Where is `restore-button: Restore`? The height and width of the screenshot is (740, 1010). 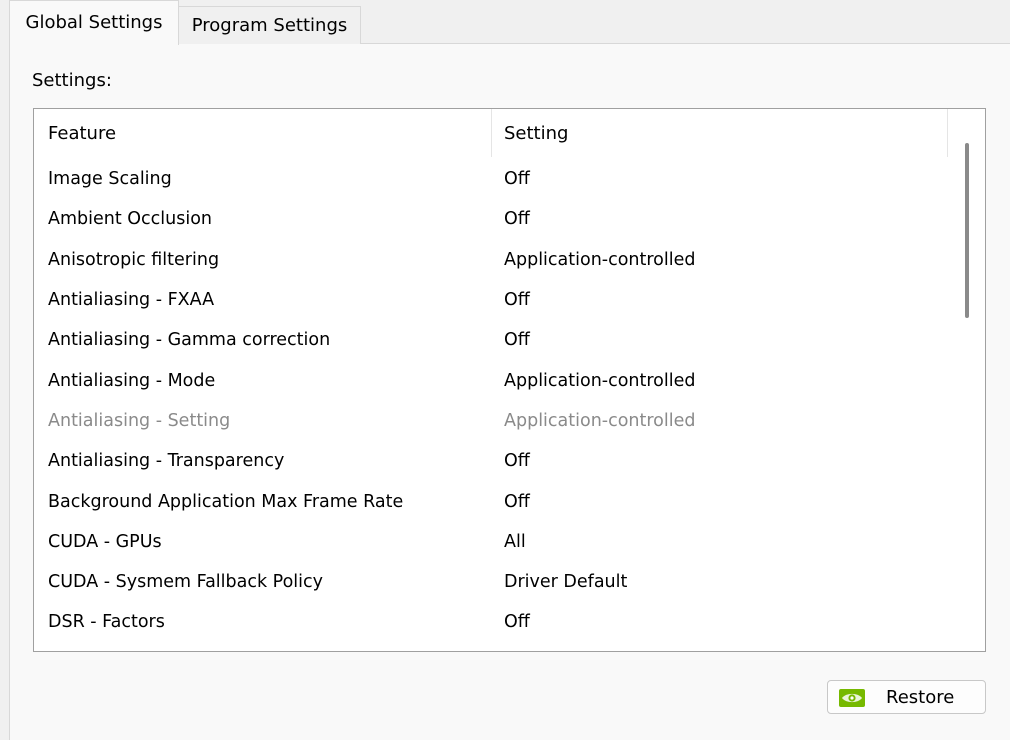
restore-button: Restore is located at coordinates (906, 697).